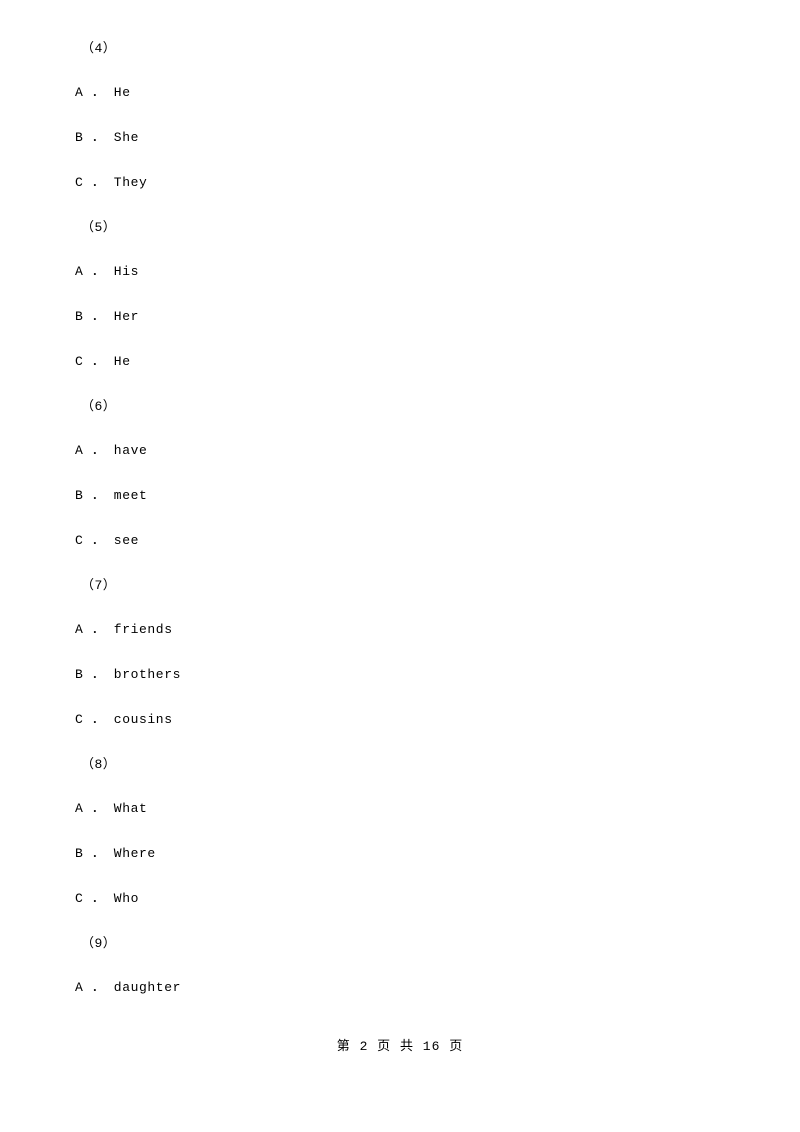 The image size is (800, 1132). Describe the element at coordinates (99, 585) in the screenshot. I see `question-number: （7）` at that location.